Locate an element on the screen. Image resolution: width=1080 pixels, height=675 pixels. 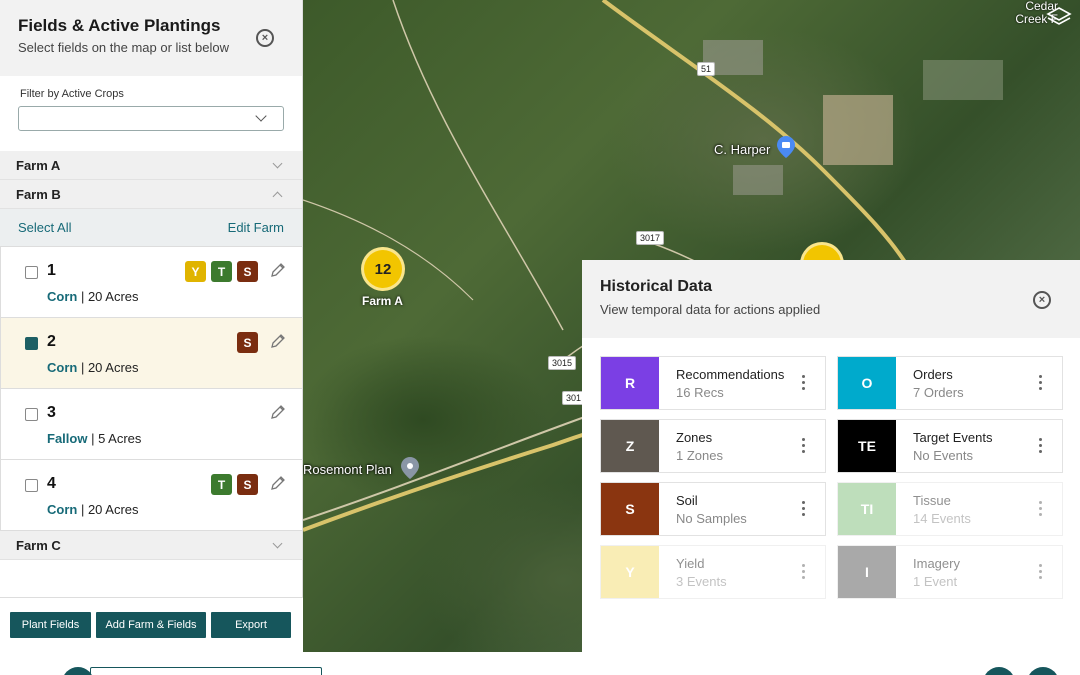
history-card-count: No Samples is located at coordinates (711, 518).